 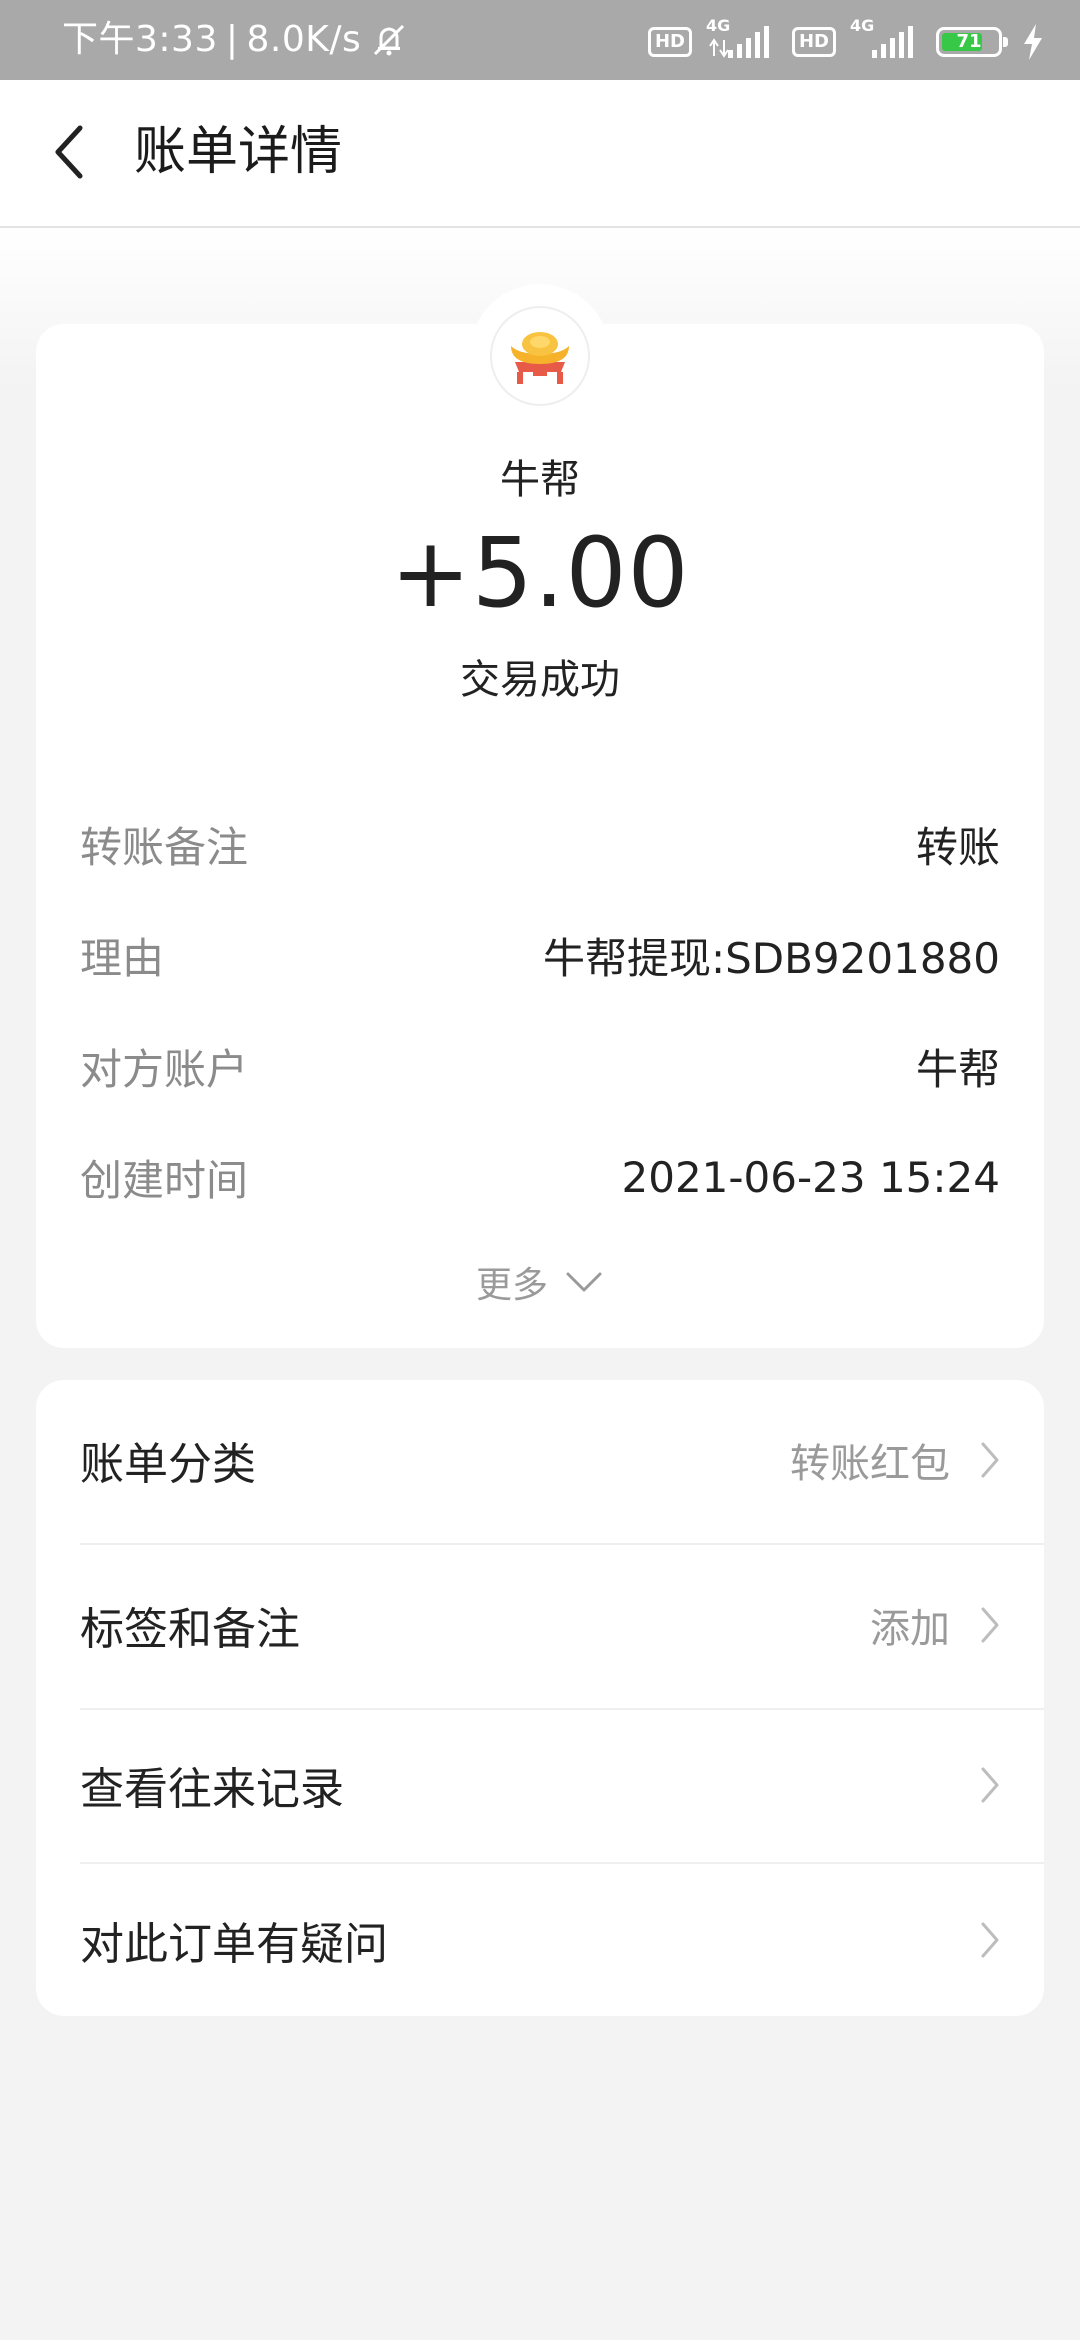 I want to click on mute-icon, so click(x=389, y=40).